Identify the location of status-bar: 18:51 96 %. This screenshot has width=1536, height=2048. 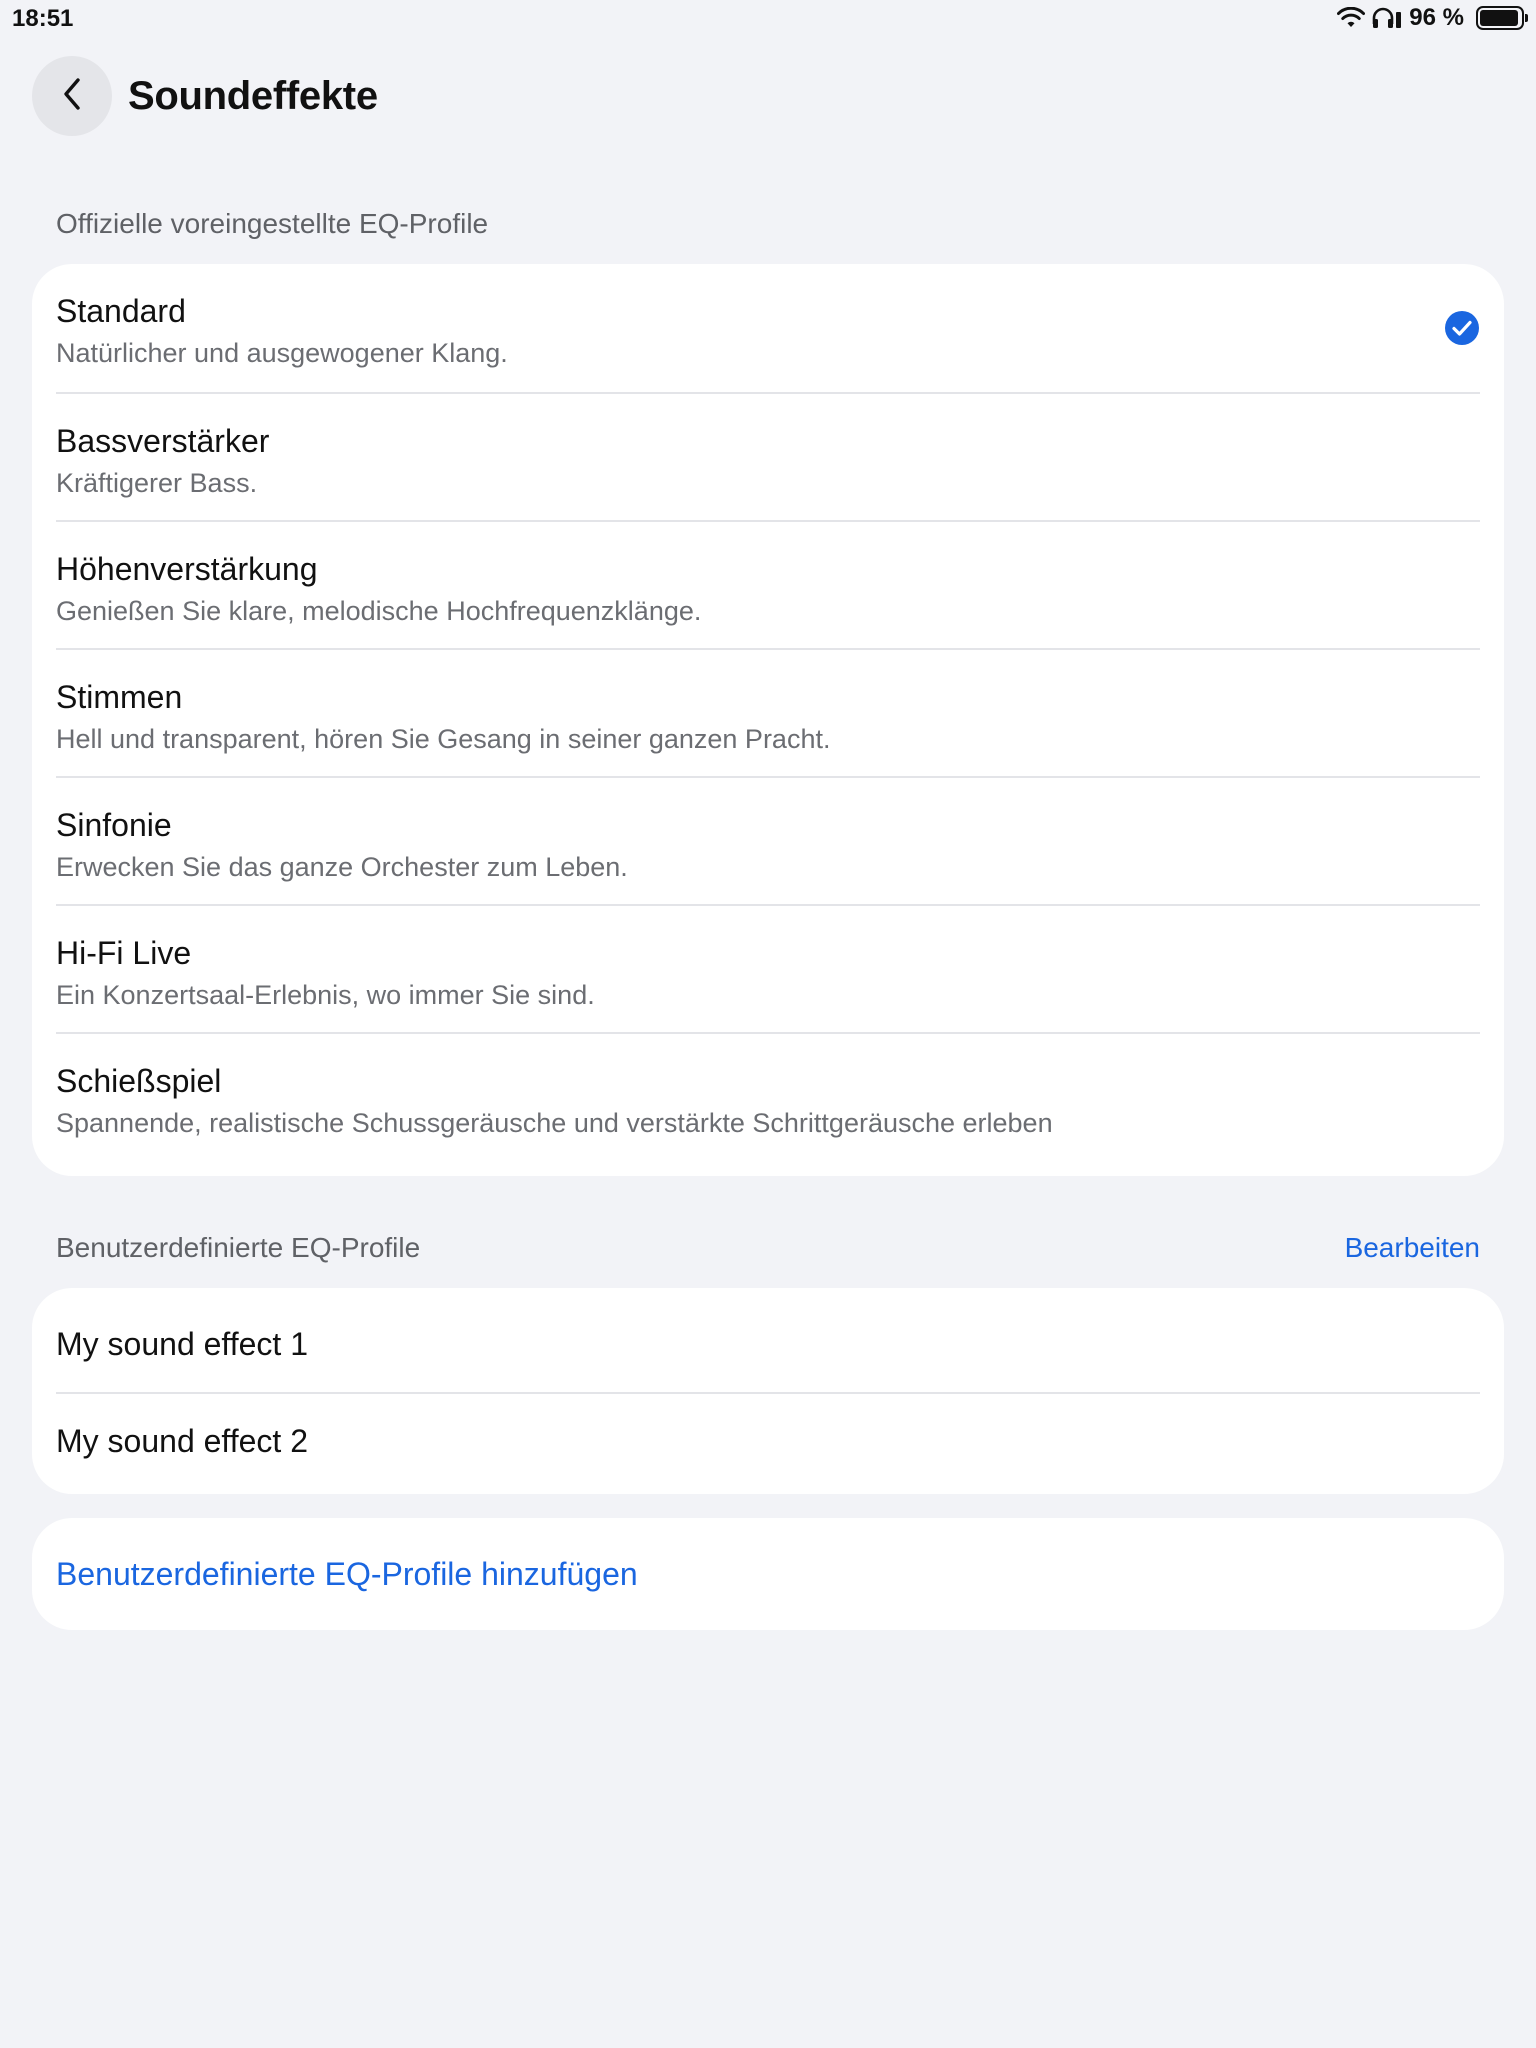
(768, 20).